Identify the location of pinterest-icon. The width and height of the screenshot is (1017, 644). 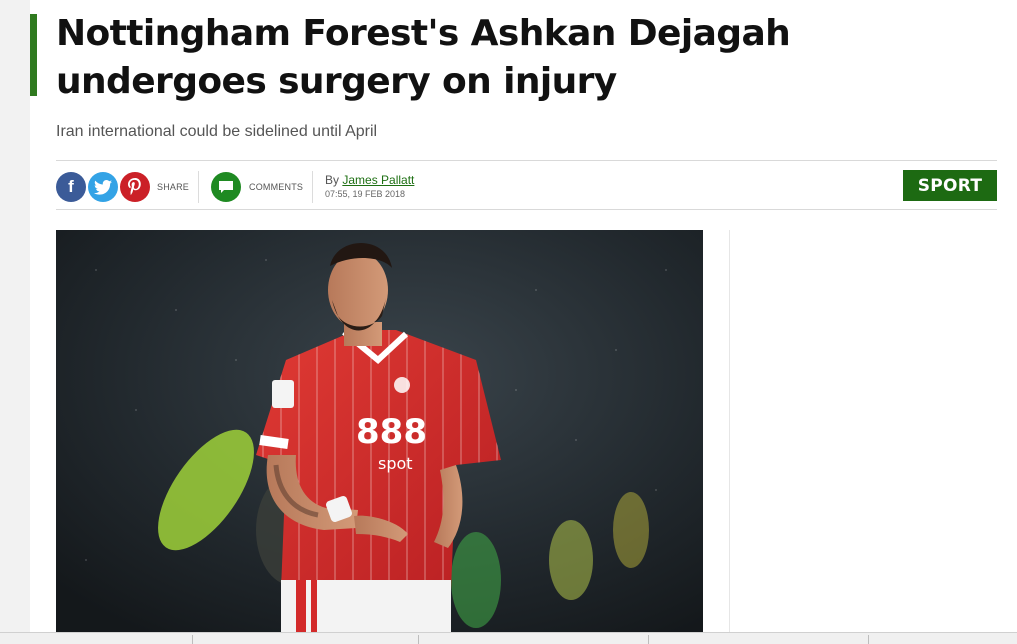
(134, 186).